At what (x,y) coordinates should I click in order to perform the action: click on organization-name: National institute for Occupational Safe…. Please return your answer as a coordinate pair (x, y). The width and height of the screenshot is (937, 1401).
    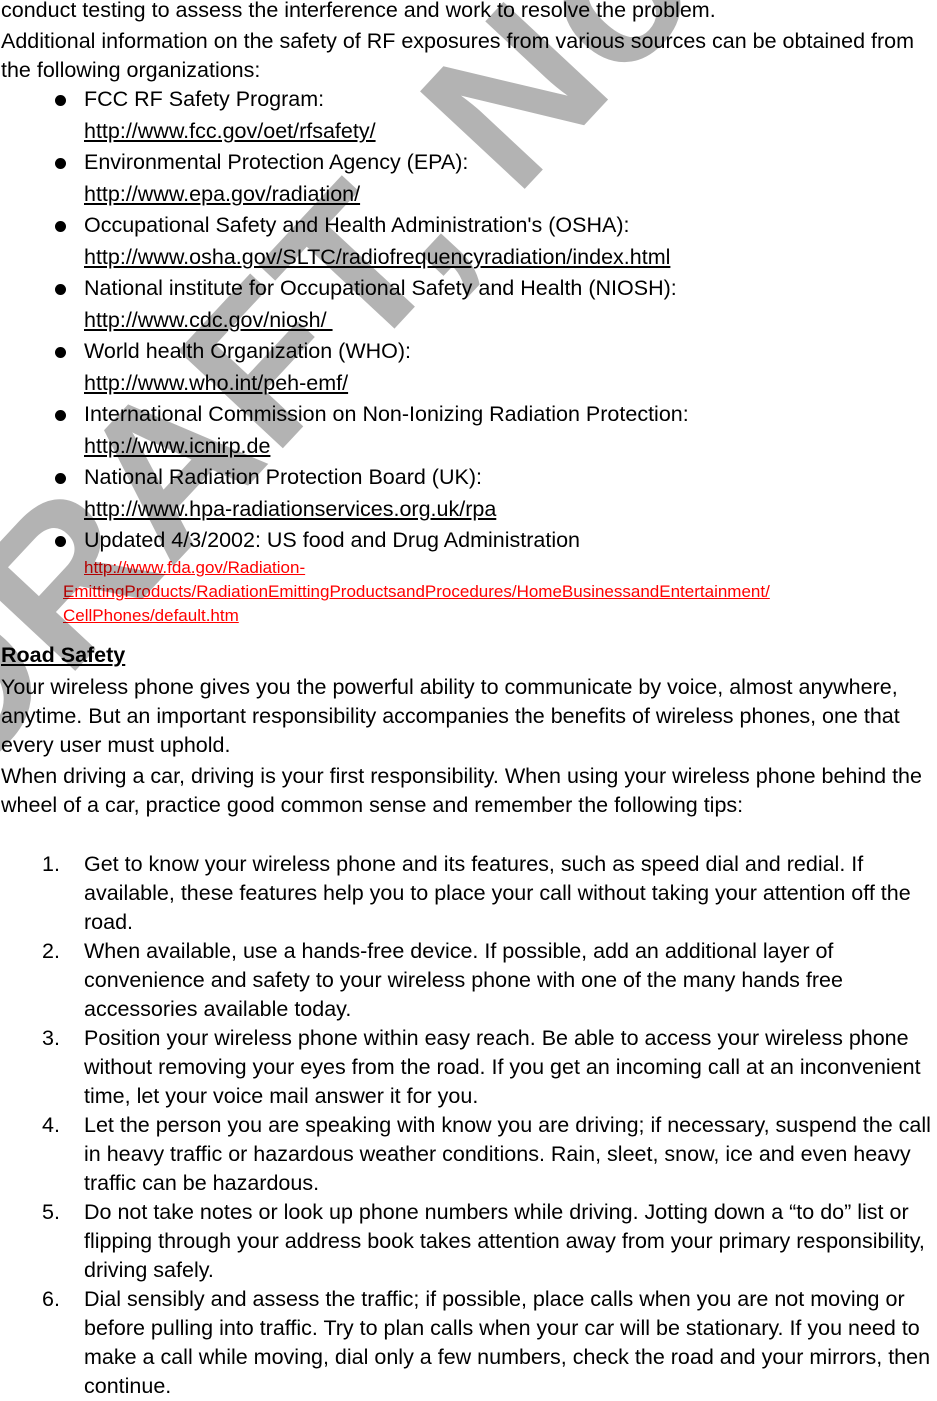
    Looking at the image, I should click on (380, 288).